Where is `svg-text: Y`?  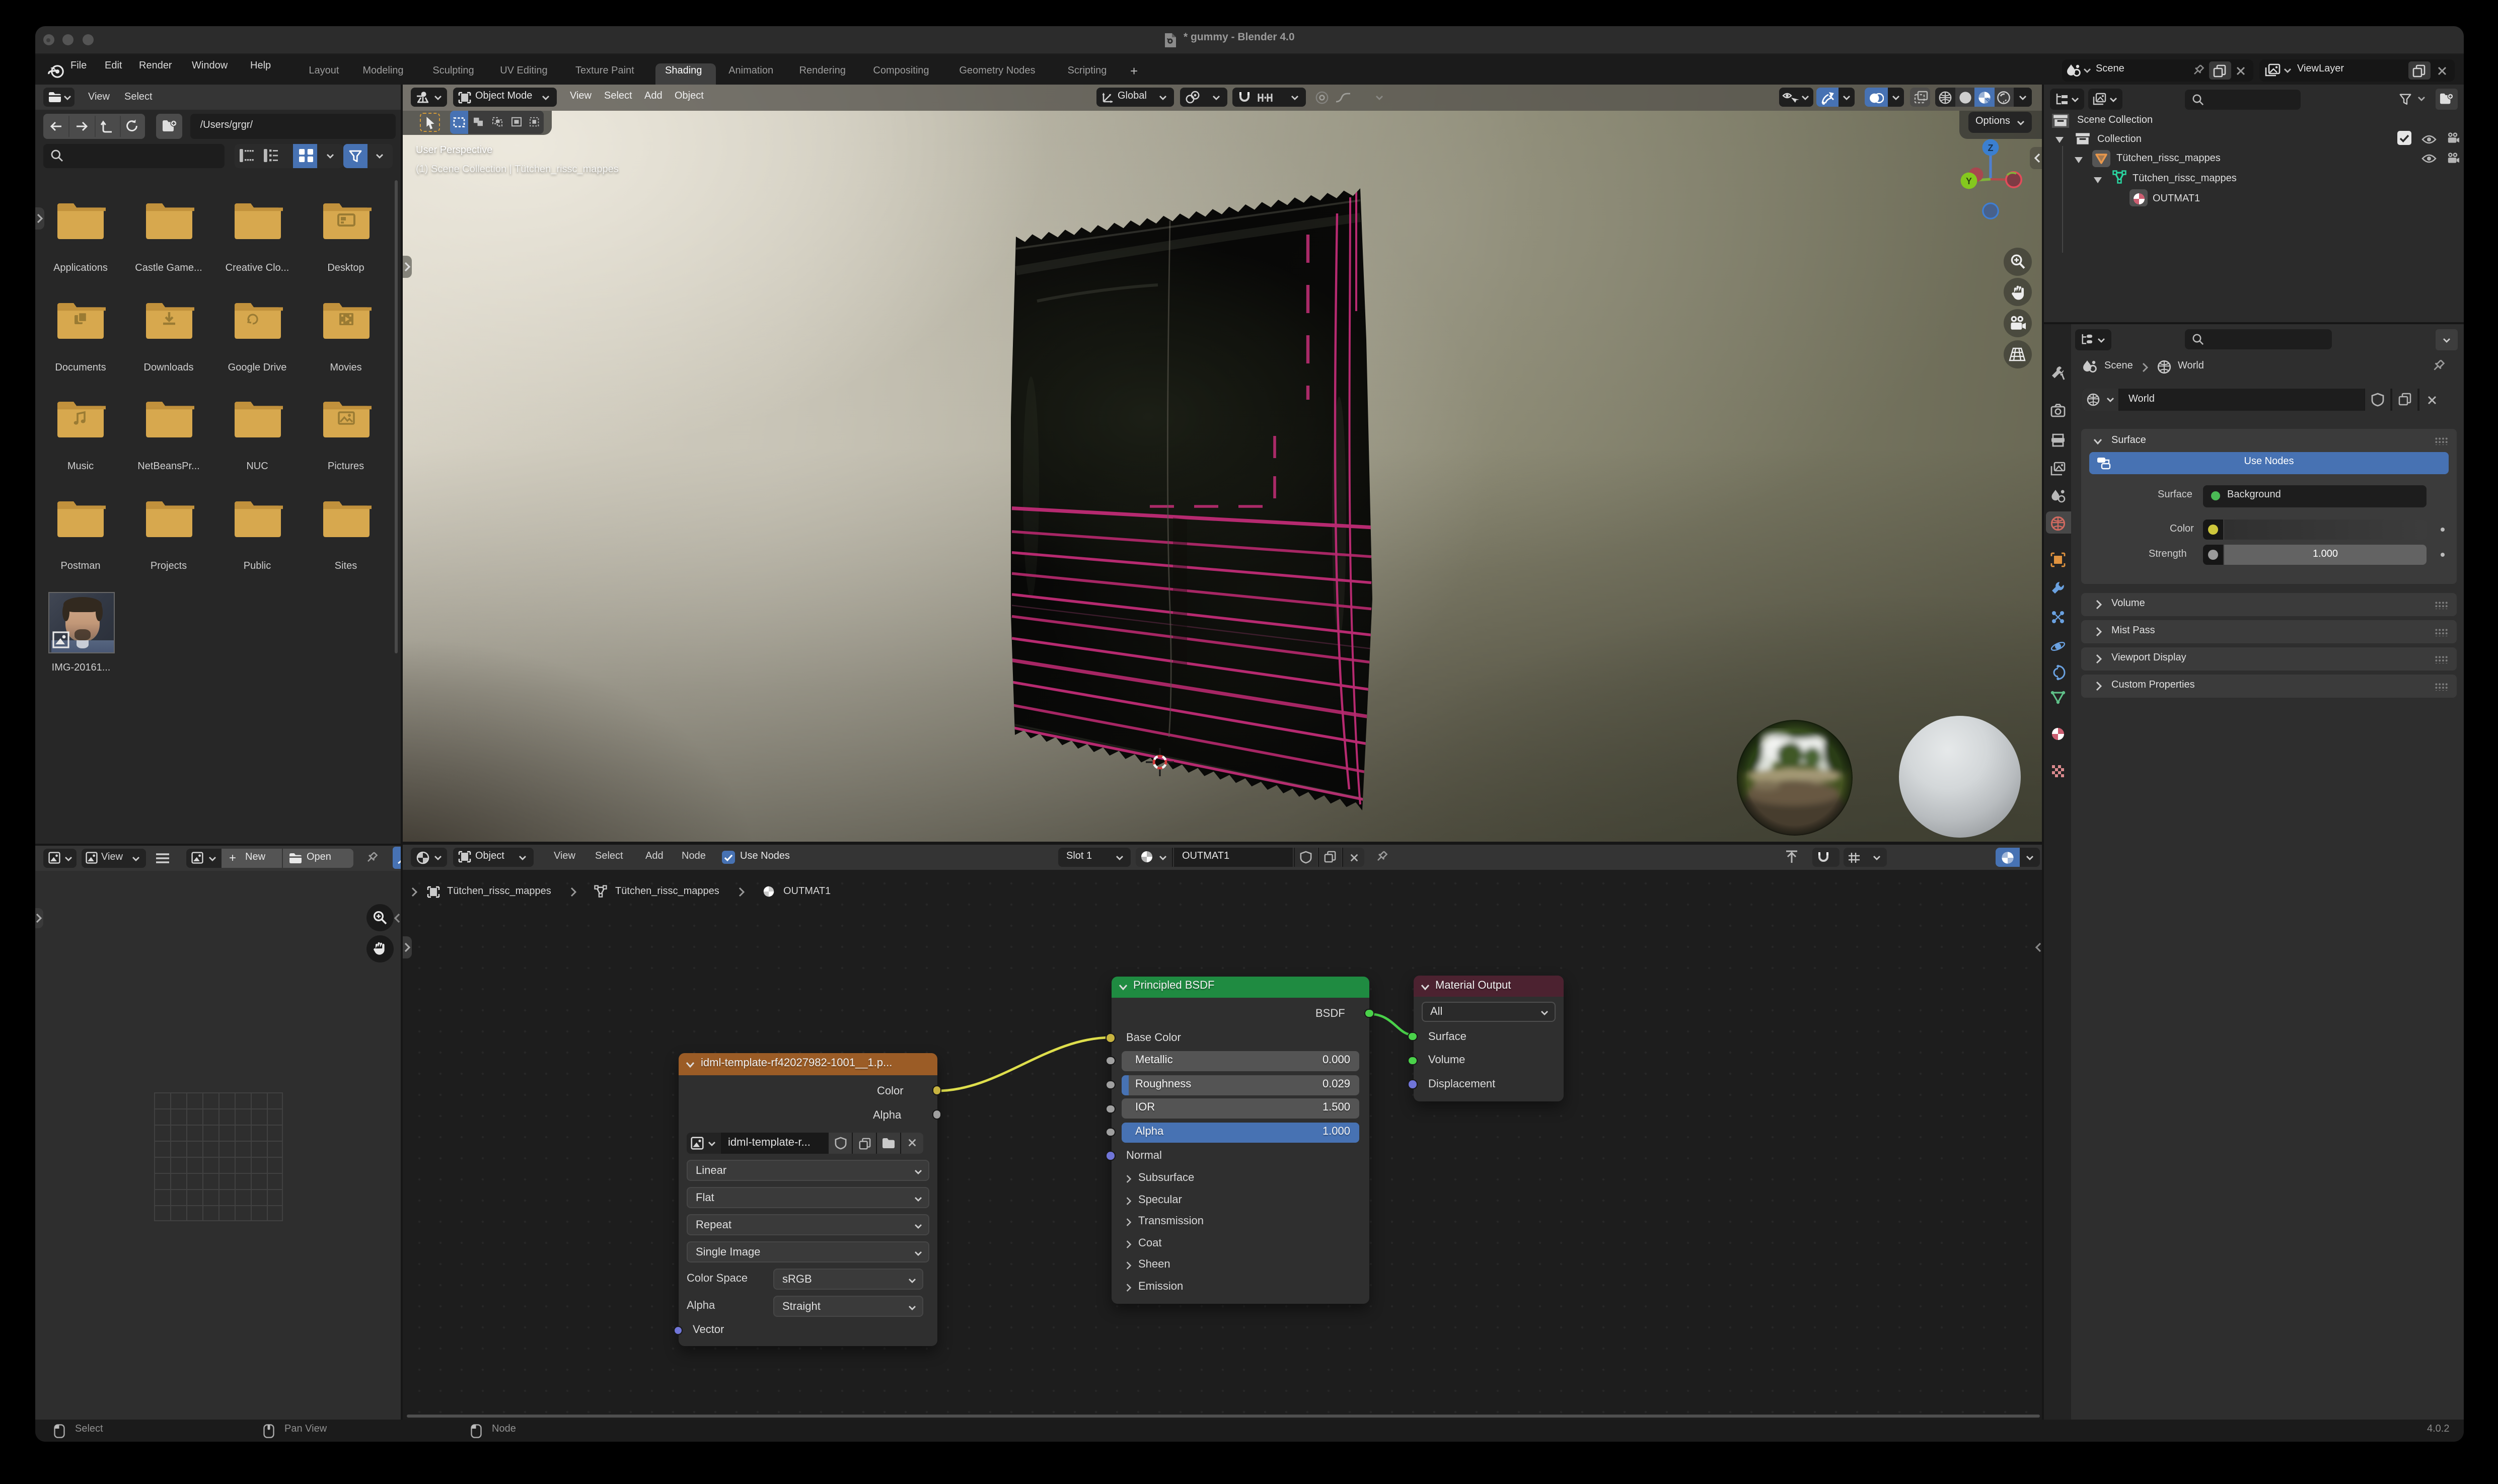 svg-text: Y is located at coordinates (1969, 181).